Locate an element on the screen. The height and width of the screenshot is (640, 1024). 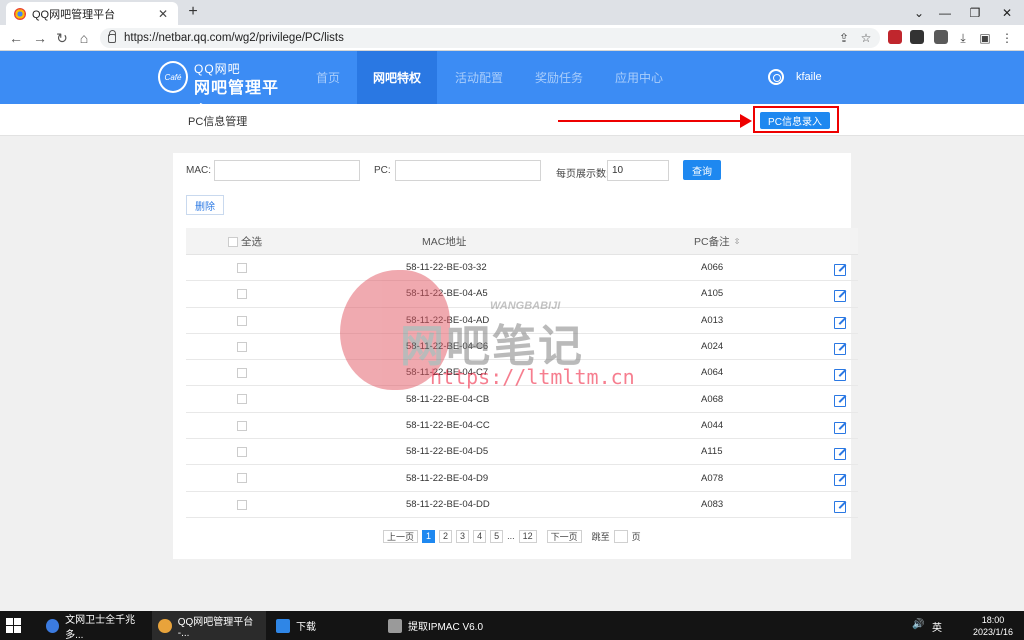
delete-button: 删除 is located at coordinates (205, 205).